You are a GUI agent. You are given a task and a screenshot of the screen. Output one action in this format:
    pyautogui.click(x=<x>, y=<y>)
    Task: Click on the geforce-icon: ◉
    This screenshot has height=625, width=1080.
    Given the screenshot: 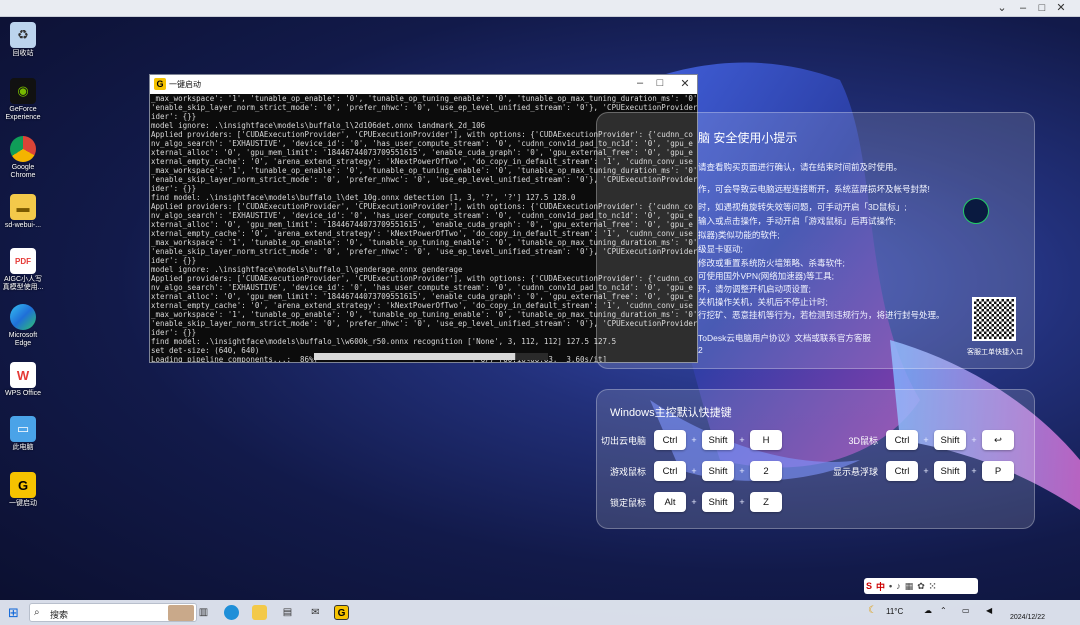 What is the action you would take?
    pyautogui.click(x=23, y=91)
    